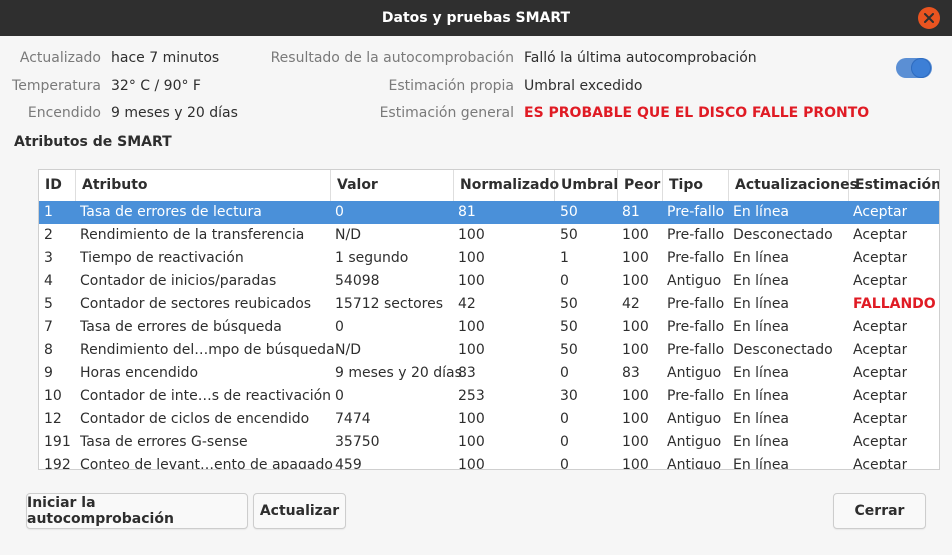 The width and height of the screenshot is (952, 555). Describe the element at coordinates (446, 113) in the screenshot. I see `overall-assessment-label: Estimación general` at that location.